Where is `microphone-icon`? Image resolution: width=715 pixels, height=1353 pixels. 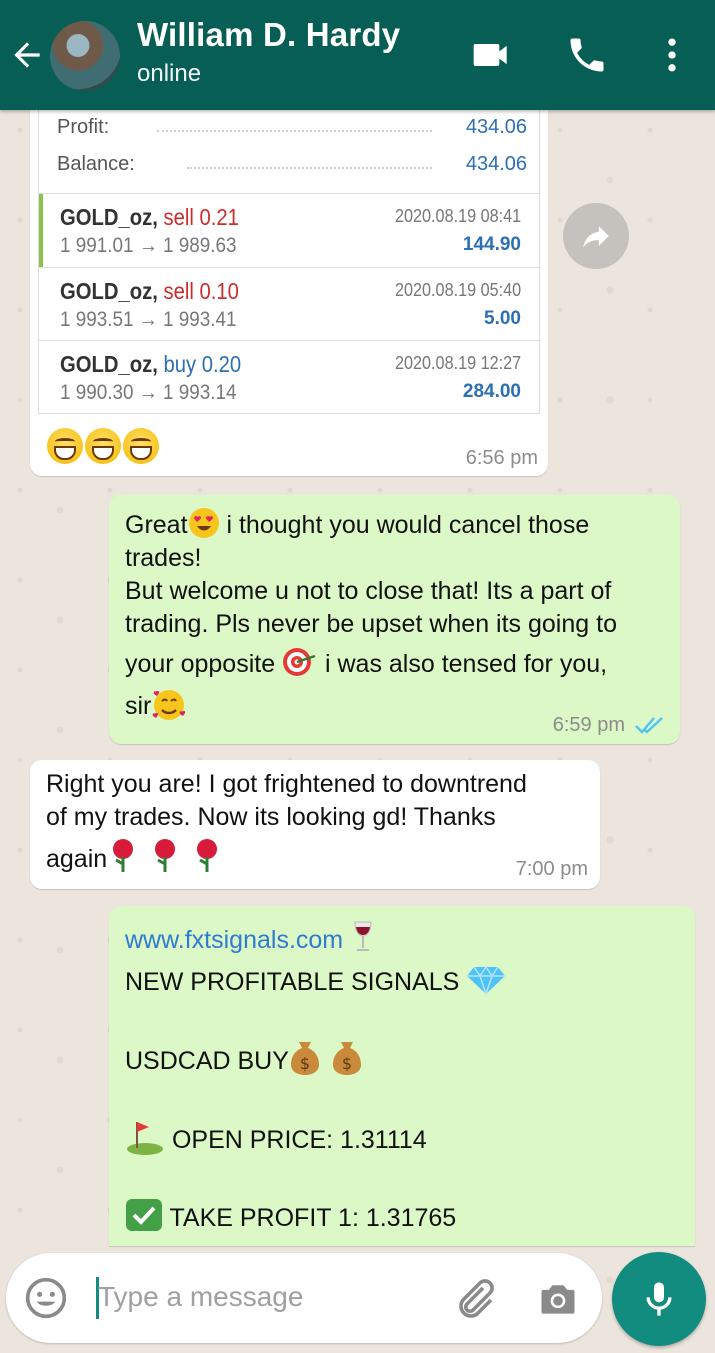 microphone-icon is located at coordinates (659, 1299).